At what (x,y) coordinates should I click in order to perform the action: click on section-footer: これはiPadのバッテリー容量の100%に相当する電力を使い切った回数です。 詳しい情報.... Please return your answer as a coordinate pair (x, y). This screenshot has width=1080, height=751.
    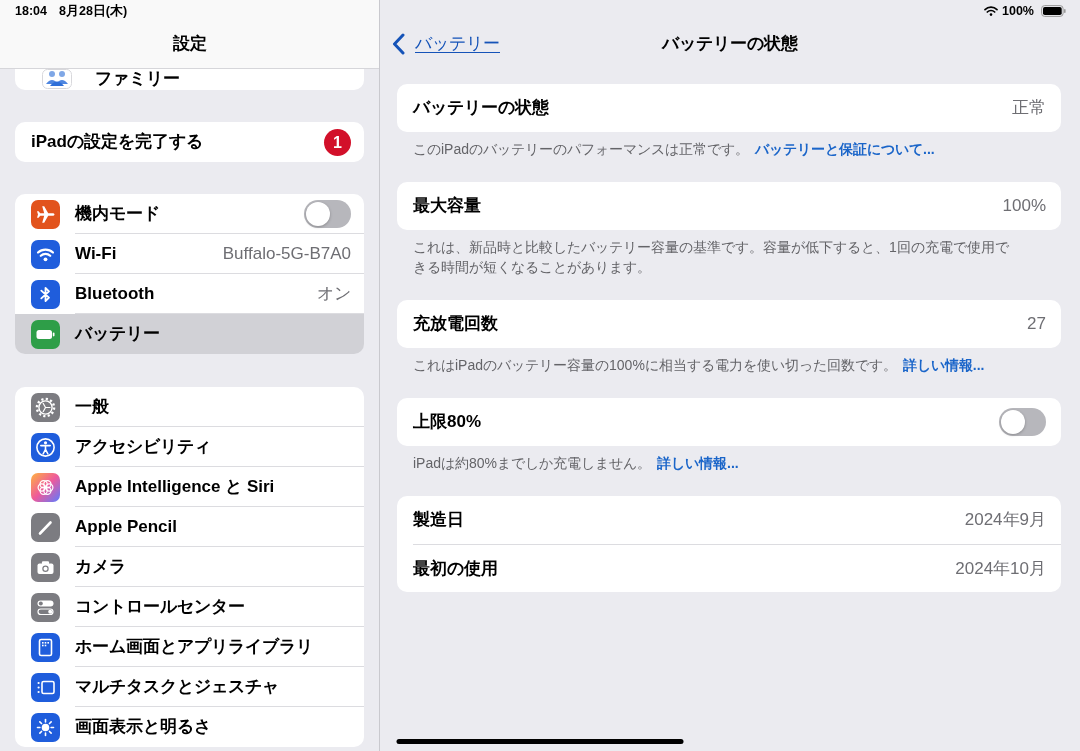
    Looking at the image, I should click on (729, 361).